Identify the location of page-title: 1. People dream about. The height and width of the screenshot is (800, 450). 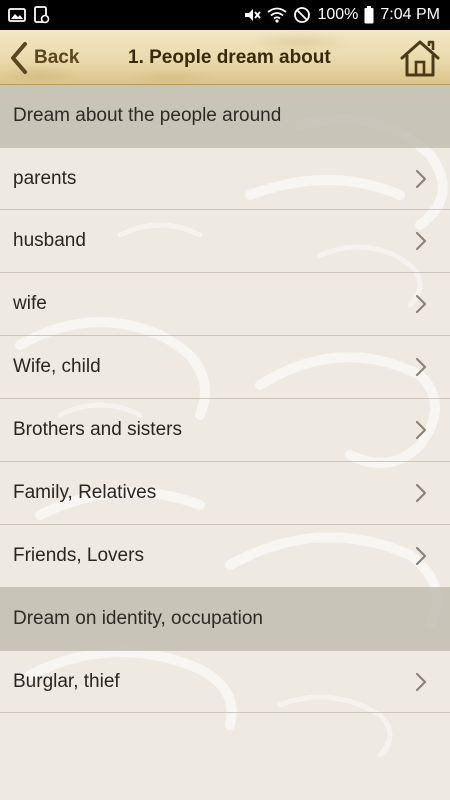
(229, 57).